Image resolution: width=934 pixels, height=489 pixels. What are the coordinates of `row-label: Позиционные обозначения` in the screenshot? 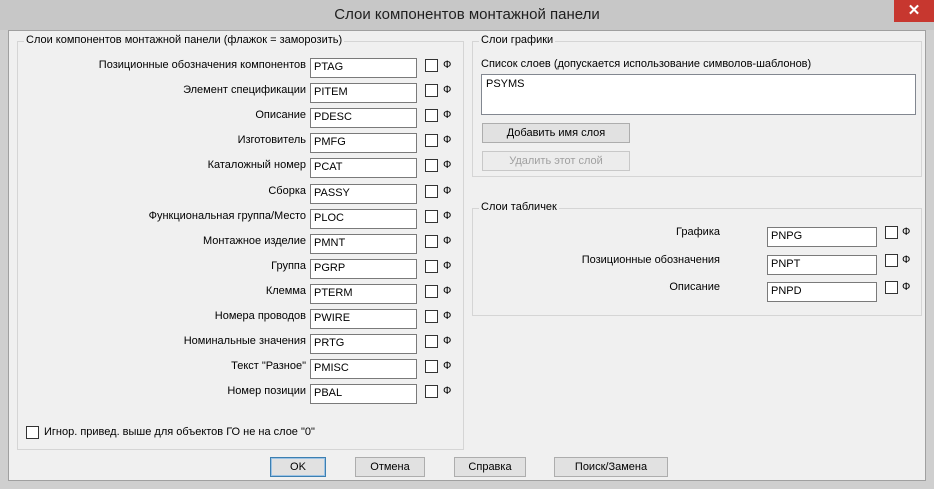 It's located at (650, 259).